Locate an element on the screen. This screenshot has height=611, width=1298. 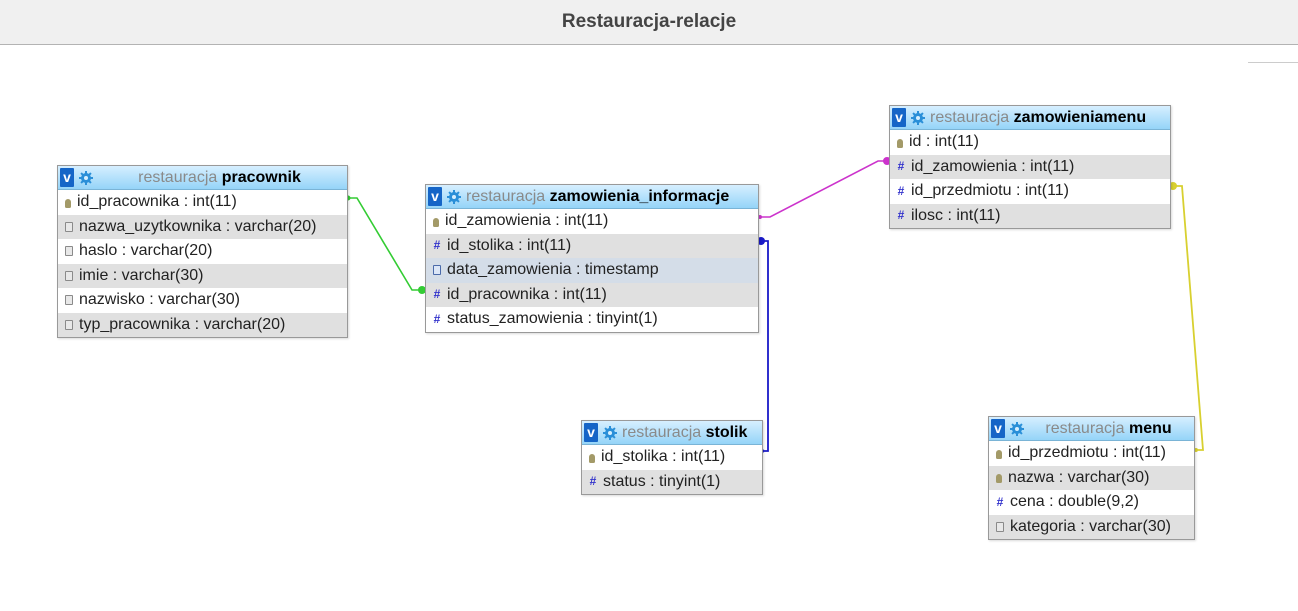
column-row: # id_przedmiotu : int(11) is located at coordinates (1030, 191).